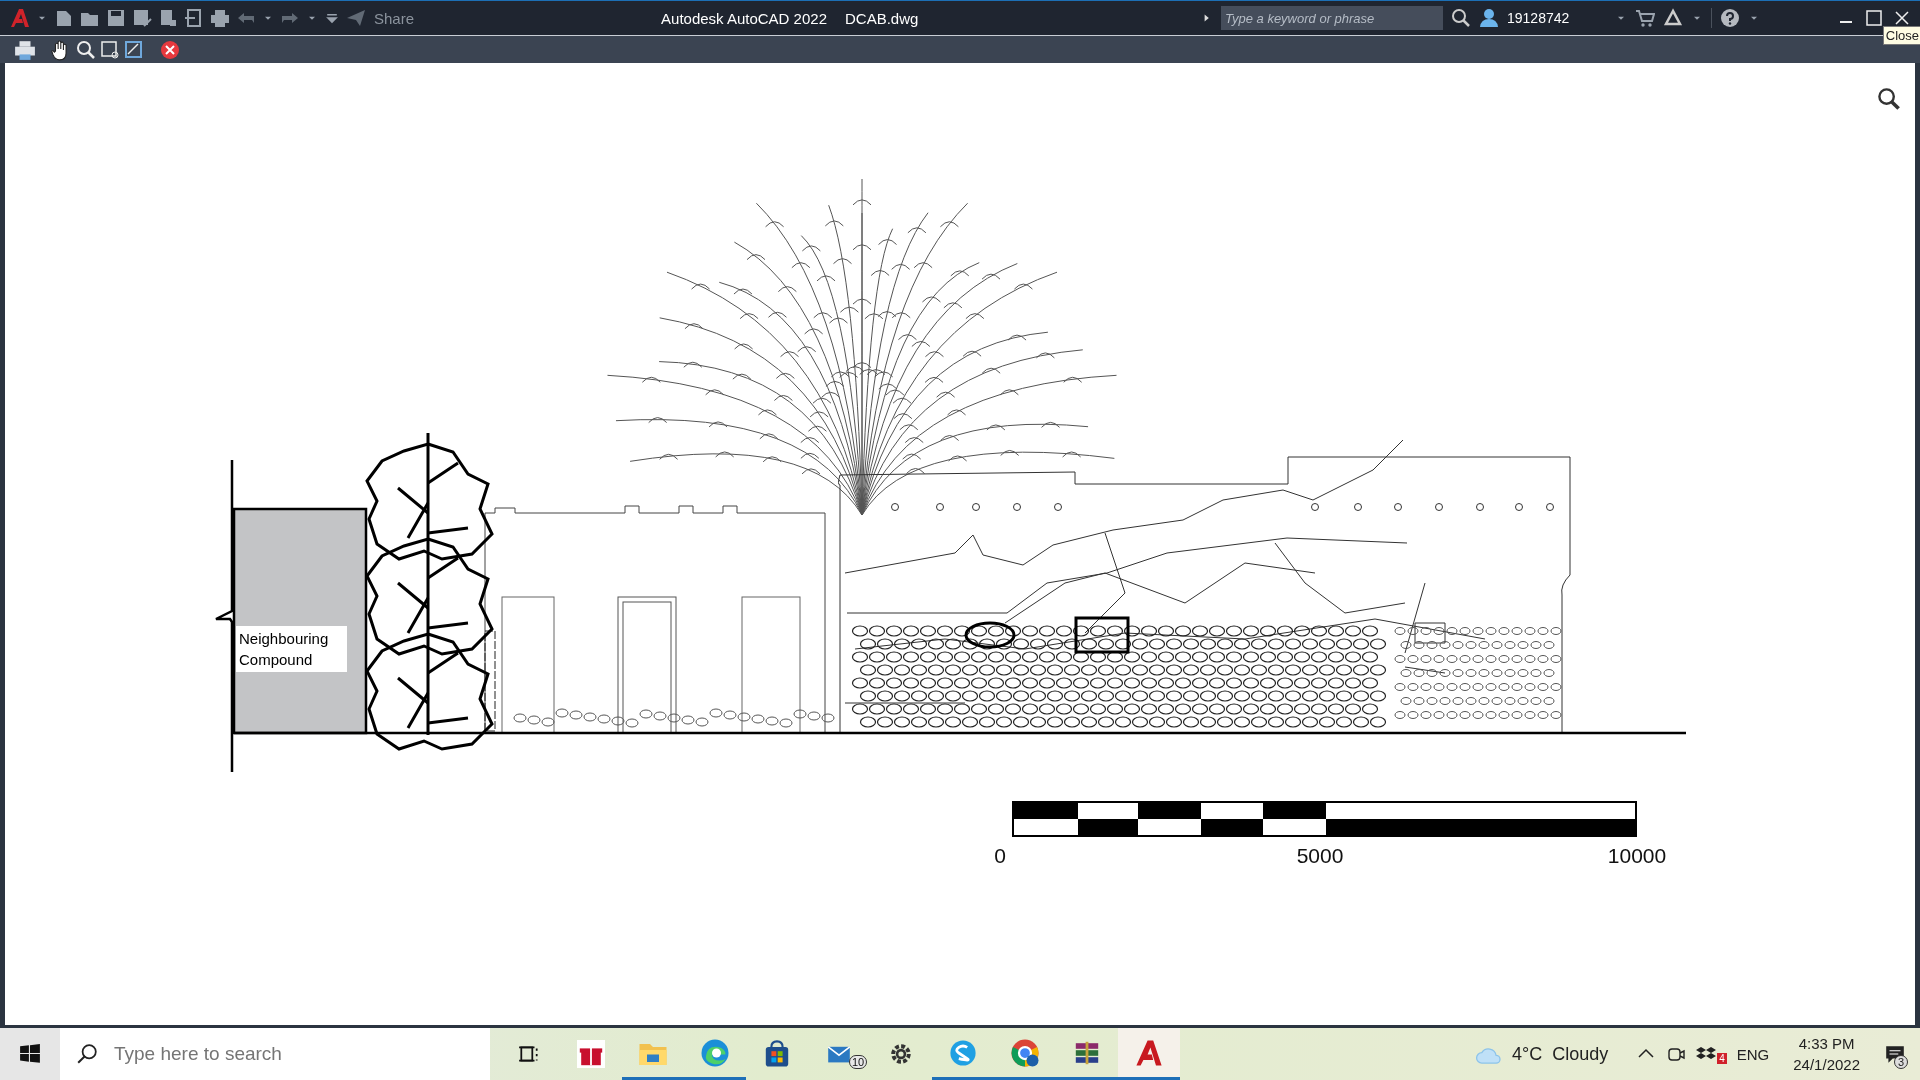 The width and height of the screenshot is (1920, 1080). I want to click on scale-label: 5000, so click(1320, 856).